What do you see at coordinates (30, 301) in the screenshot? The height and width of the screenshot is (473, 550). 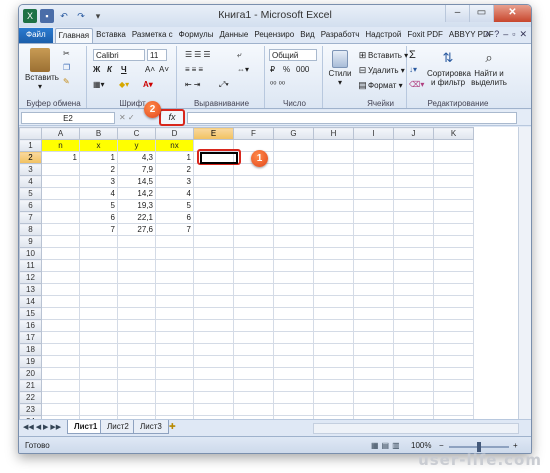 I see `row-header: 14` at bounding box center [30, 301].